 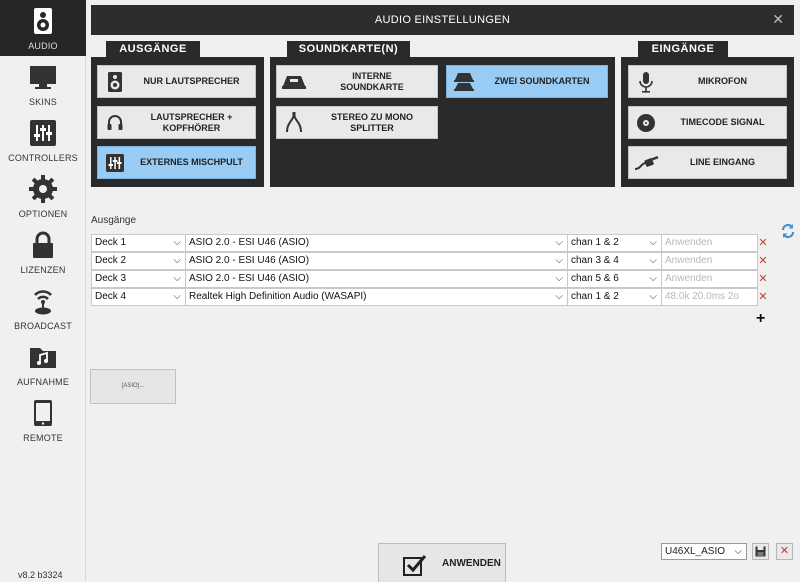 I want to click on close-button: ✕, so click(x=778, y=19).